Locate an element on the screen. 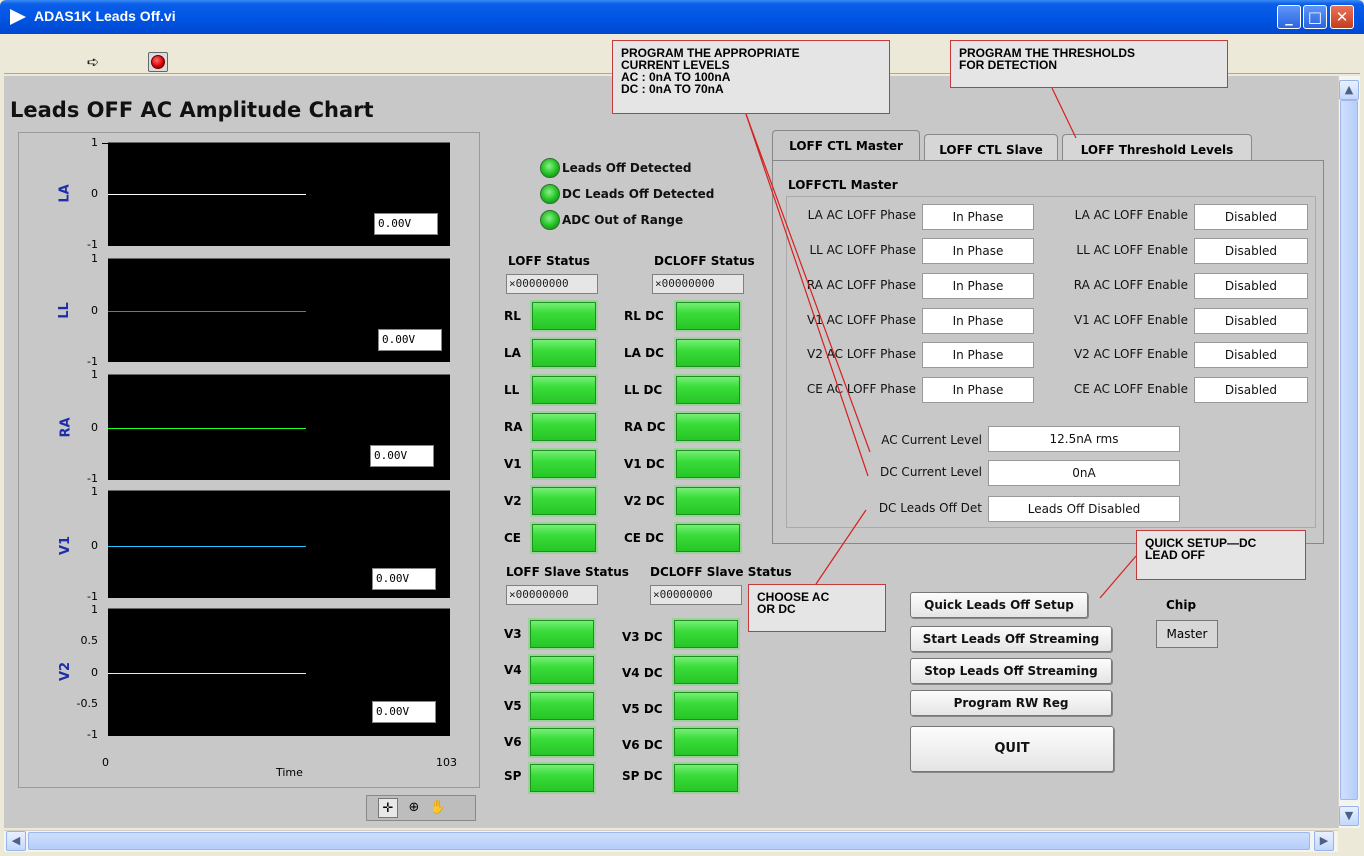 The height and width of the screenshot is (856, 1364). callout-line: FOR DETECTION is located at coordinates (1008, 65).